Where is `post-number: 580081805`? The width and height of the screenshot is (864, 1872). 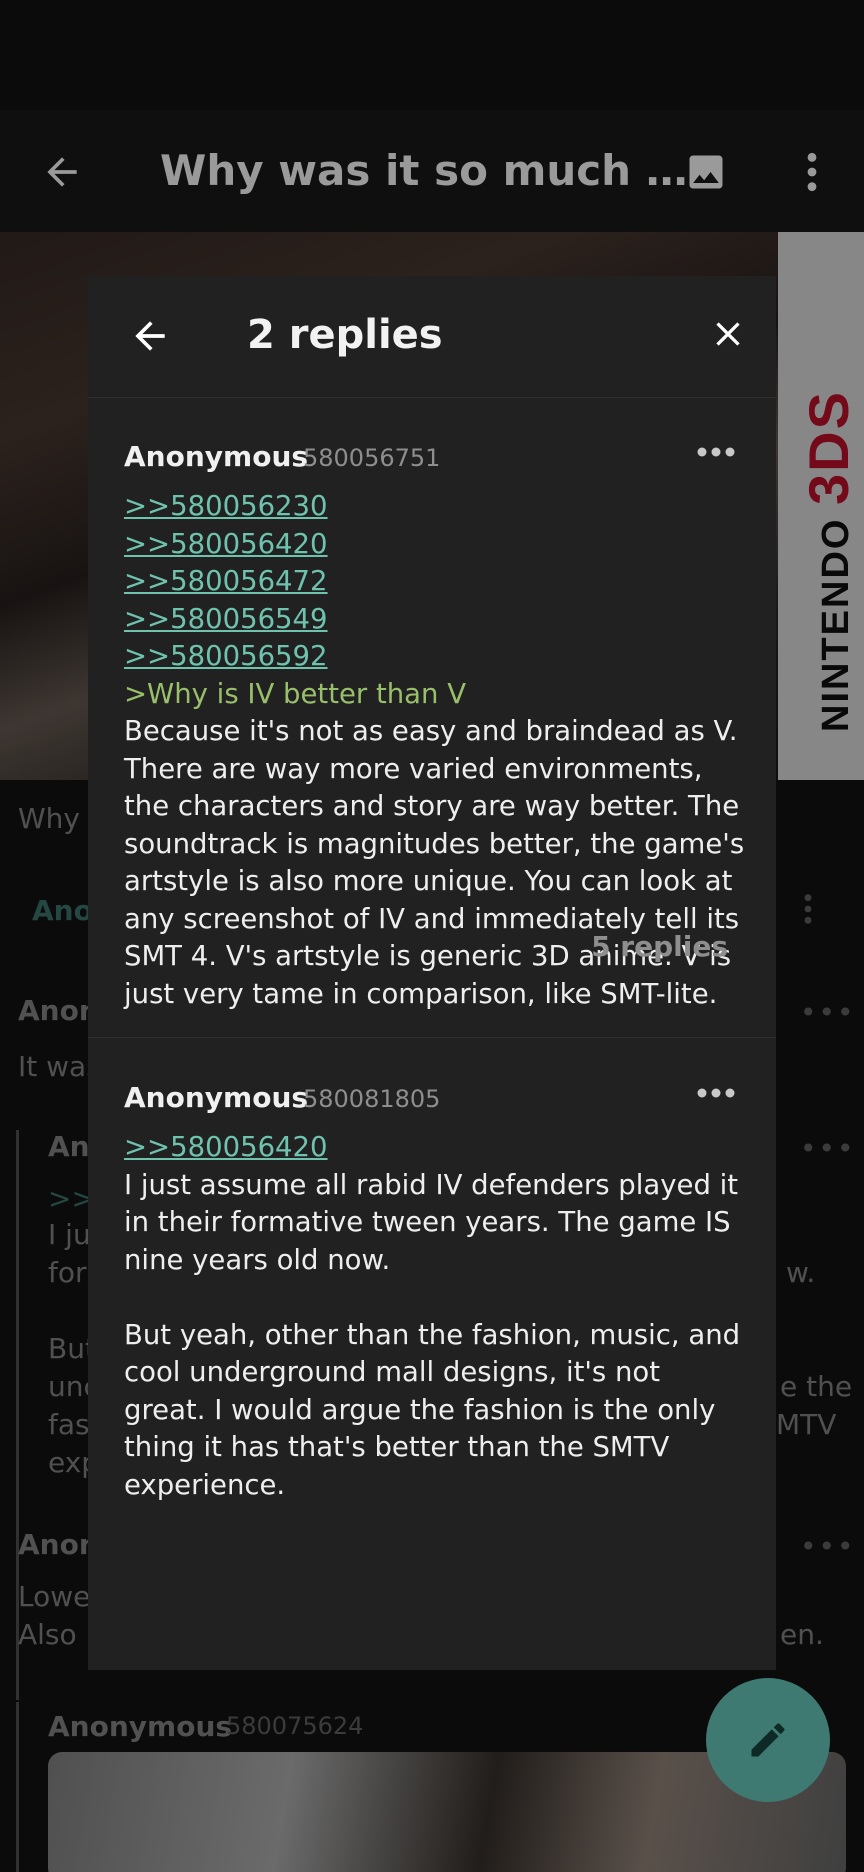
post-number: 580081805 is located at coordinates (371, 1099).